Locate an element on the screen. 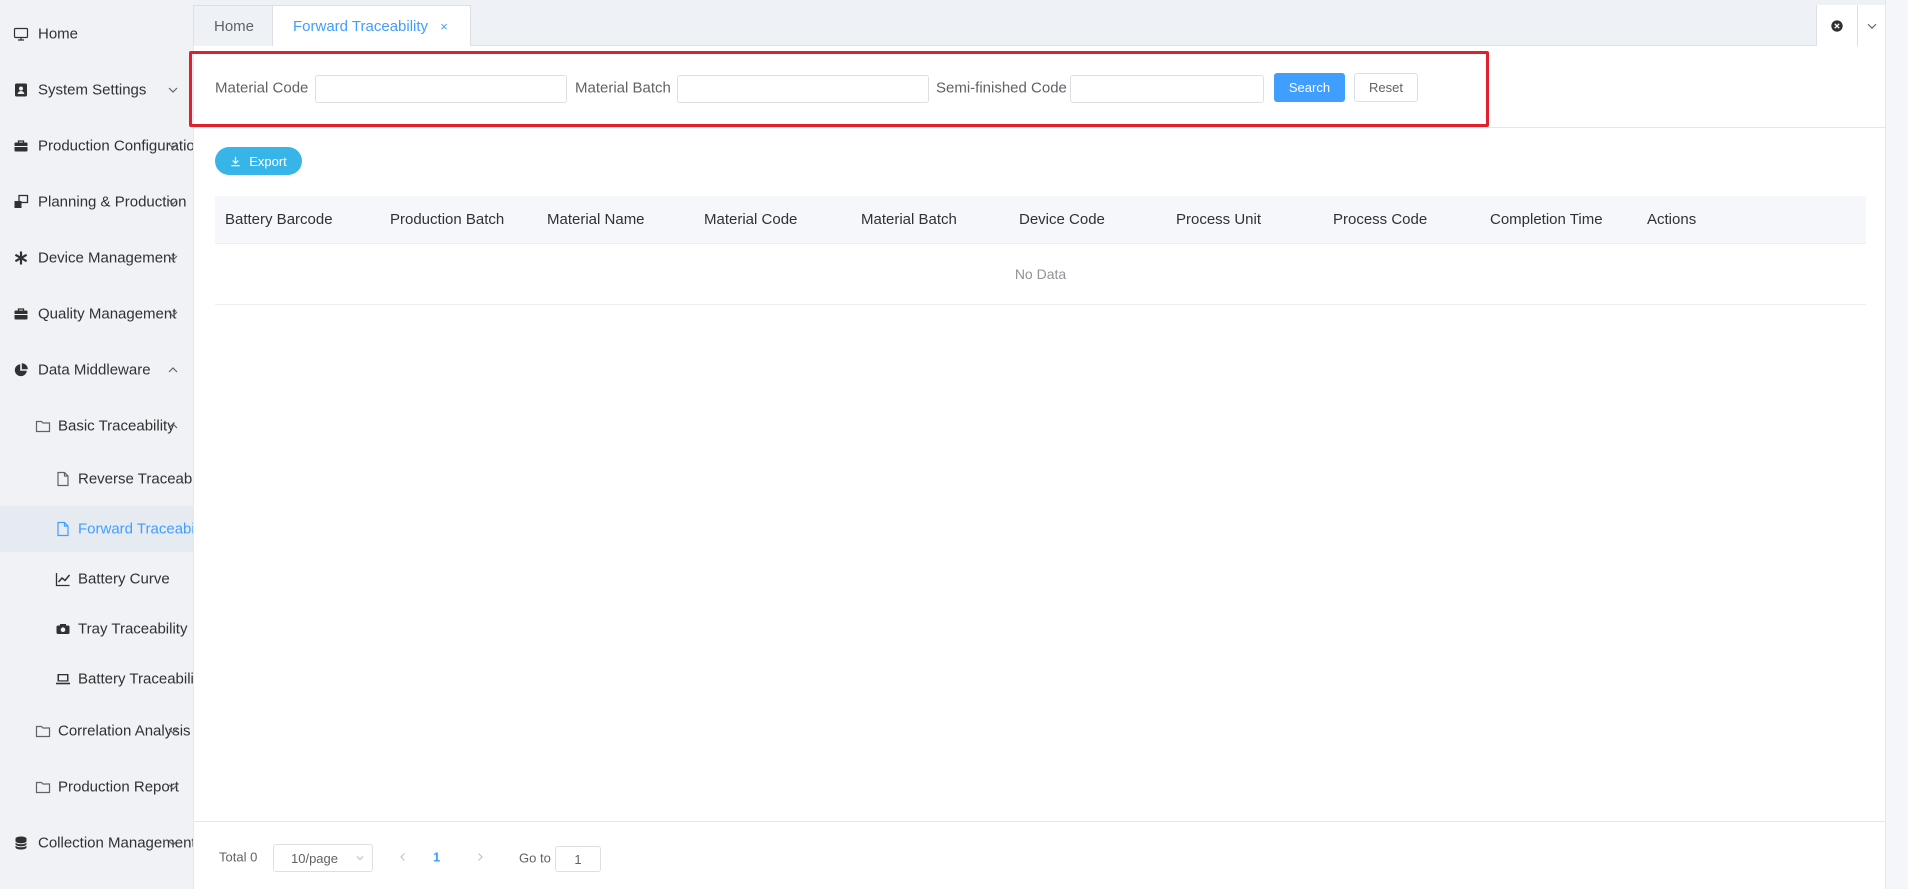  tab-home: Home is located at coordinates (234, 25).